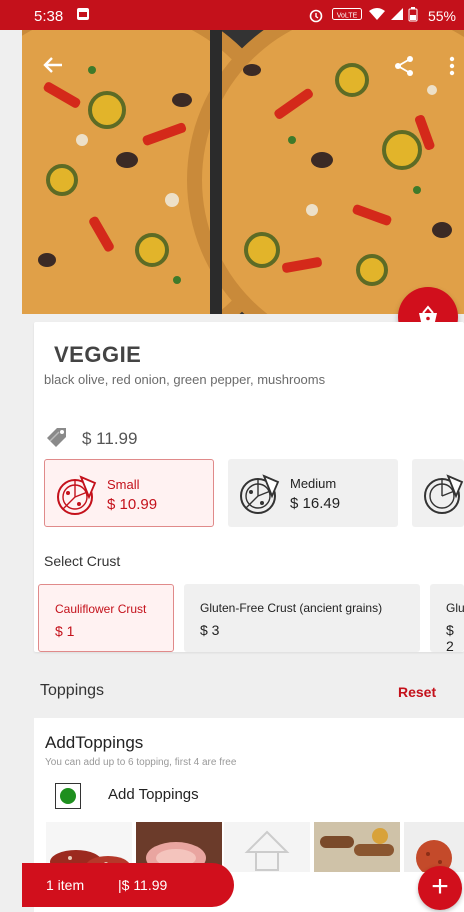  I want to click on size-price: $ 10.99, so click(132, 504).